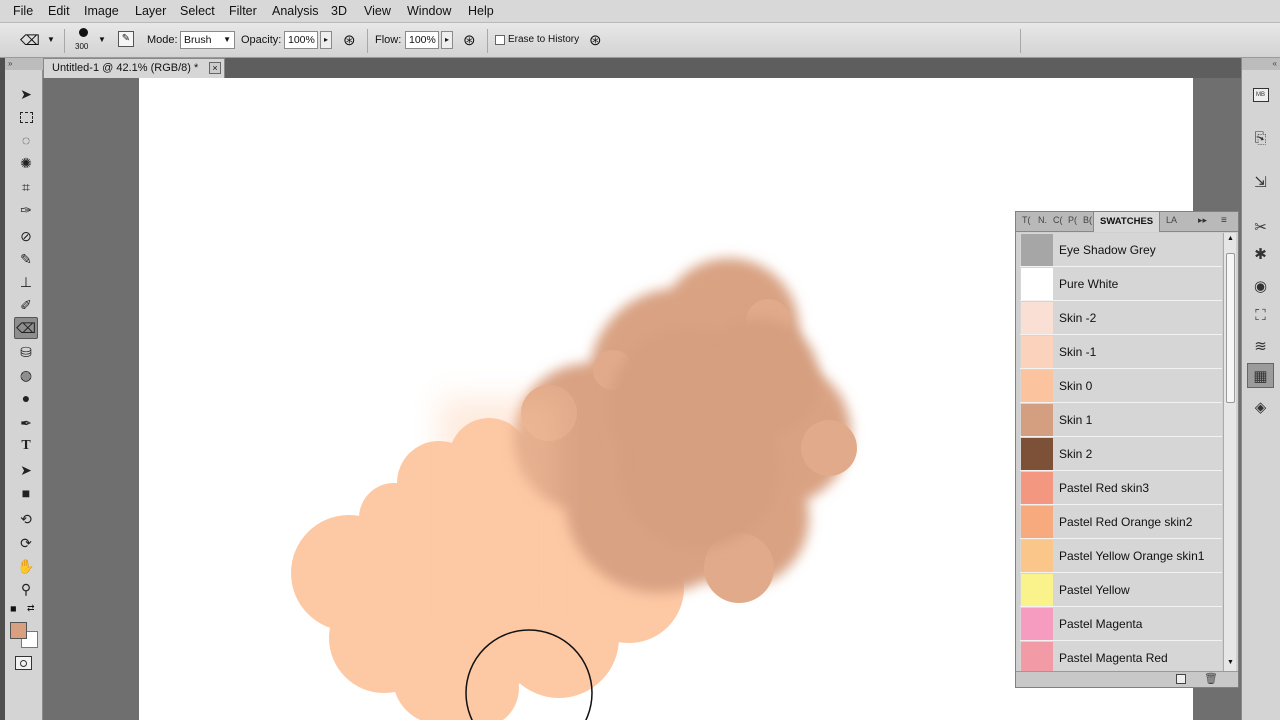 The height and width of the screenshot is (720, 1280). What do you see at coordinates (1224, 220) in the screenshot?
I see `panel-menu-icon: ≡` at bounding box center [1224, 220].